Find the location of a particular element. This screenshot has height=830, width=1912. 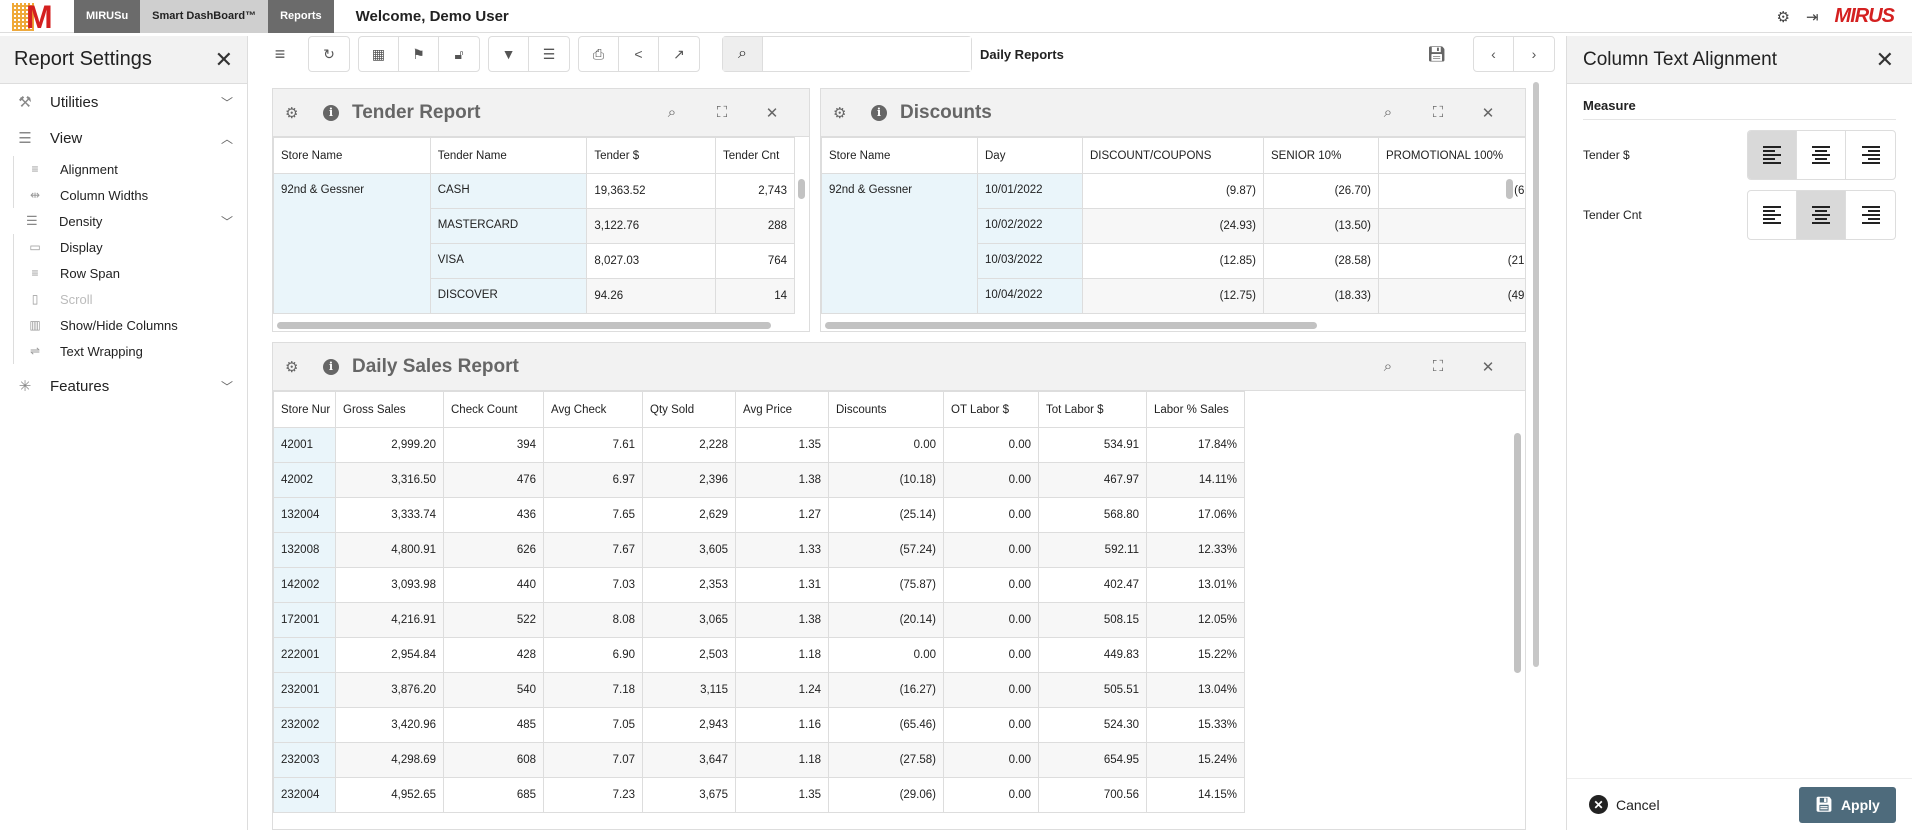

column-header: Tot Labor $ is located at coordinates (1092, 409).